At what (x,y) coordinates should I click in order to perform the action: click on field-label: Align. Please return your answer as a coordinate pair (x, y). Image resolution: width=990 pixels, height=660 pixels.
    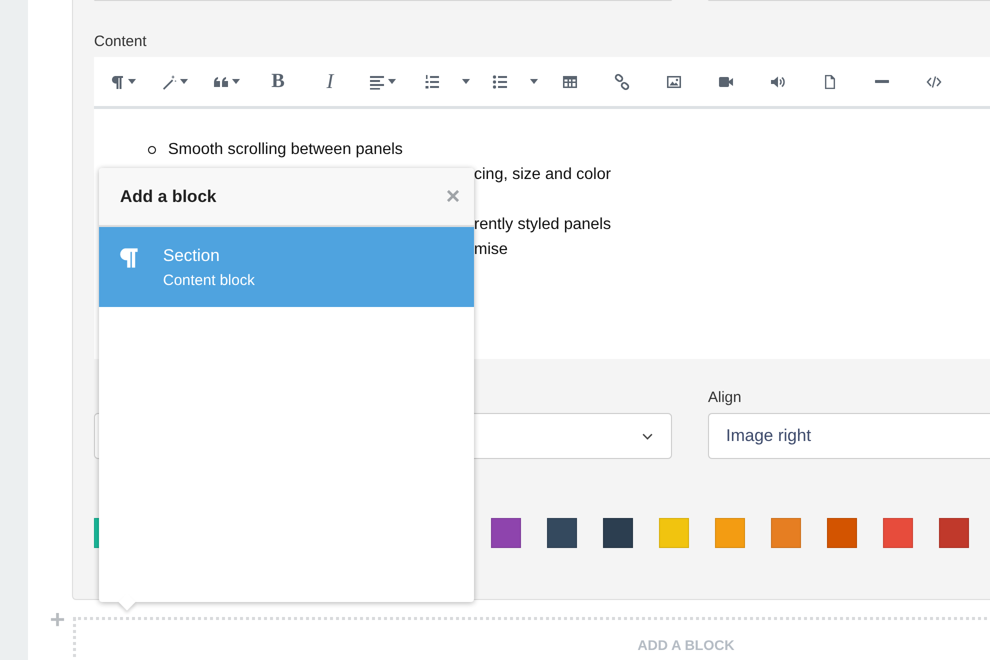
    Looking at the image, I should click on (725, 398).